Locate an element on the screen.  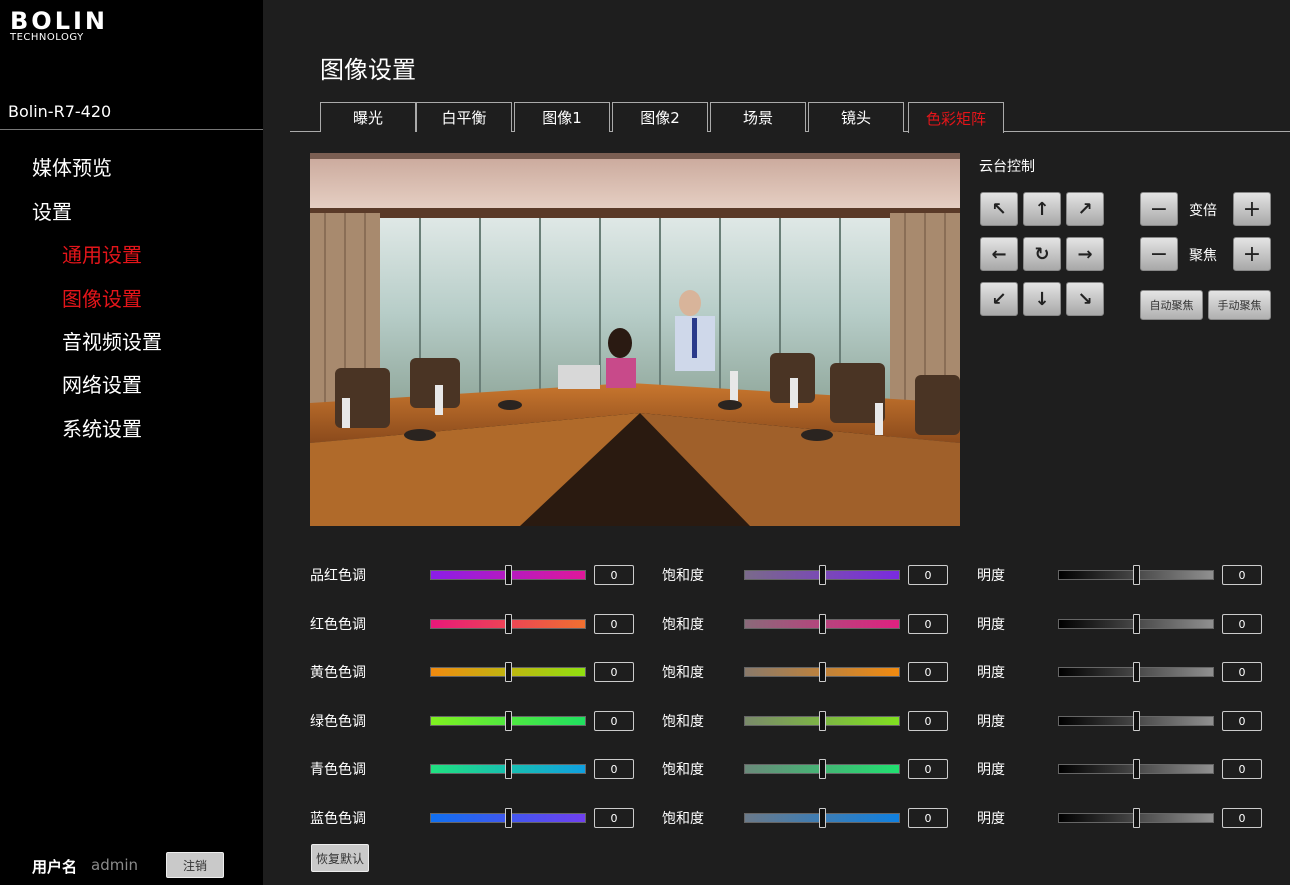
nav-settings: 设置 is located at coordinates (52, 210).